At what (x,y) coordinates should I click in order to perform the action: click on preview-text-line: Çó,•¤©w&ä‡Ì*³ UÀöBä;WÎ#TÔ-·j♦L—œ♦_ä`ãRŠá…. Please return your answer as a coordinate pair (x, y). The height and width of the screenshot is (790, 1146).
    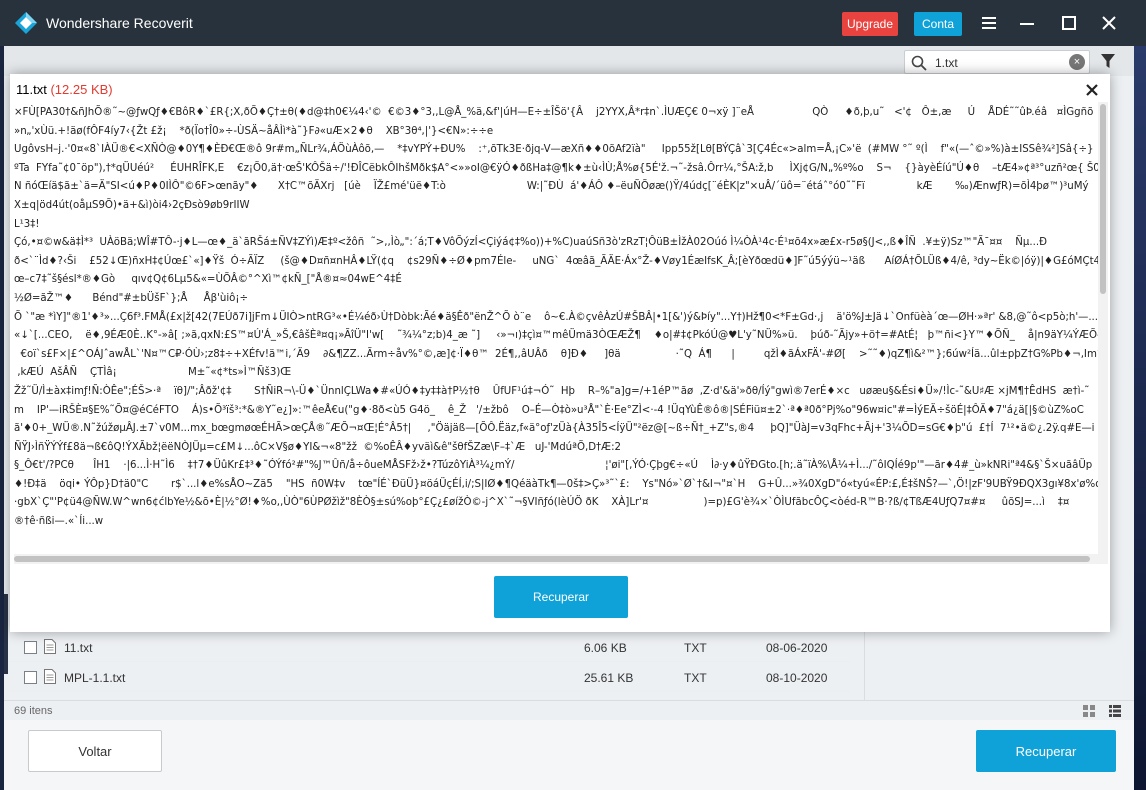
    Looking at the image, I should click on (530, 243).